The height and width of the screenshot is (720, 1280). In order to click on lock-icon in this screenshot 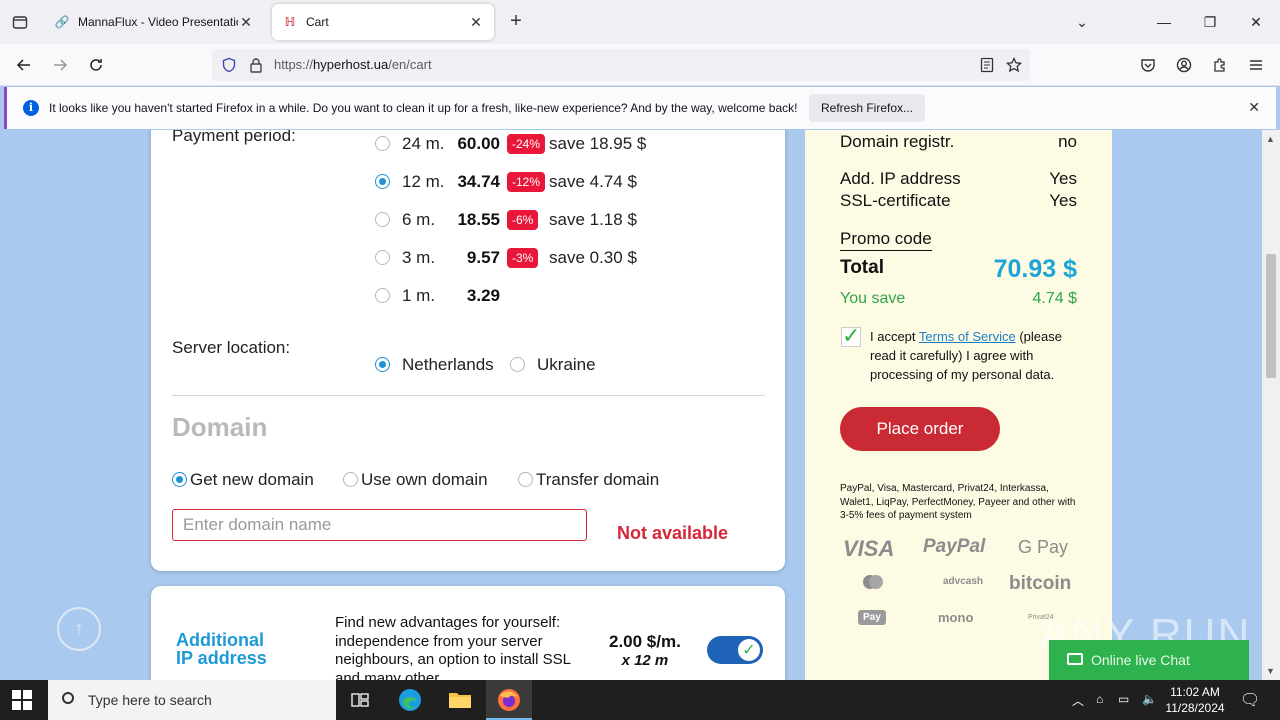, I will do `click(256, 65)`.